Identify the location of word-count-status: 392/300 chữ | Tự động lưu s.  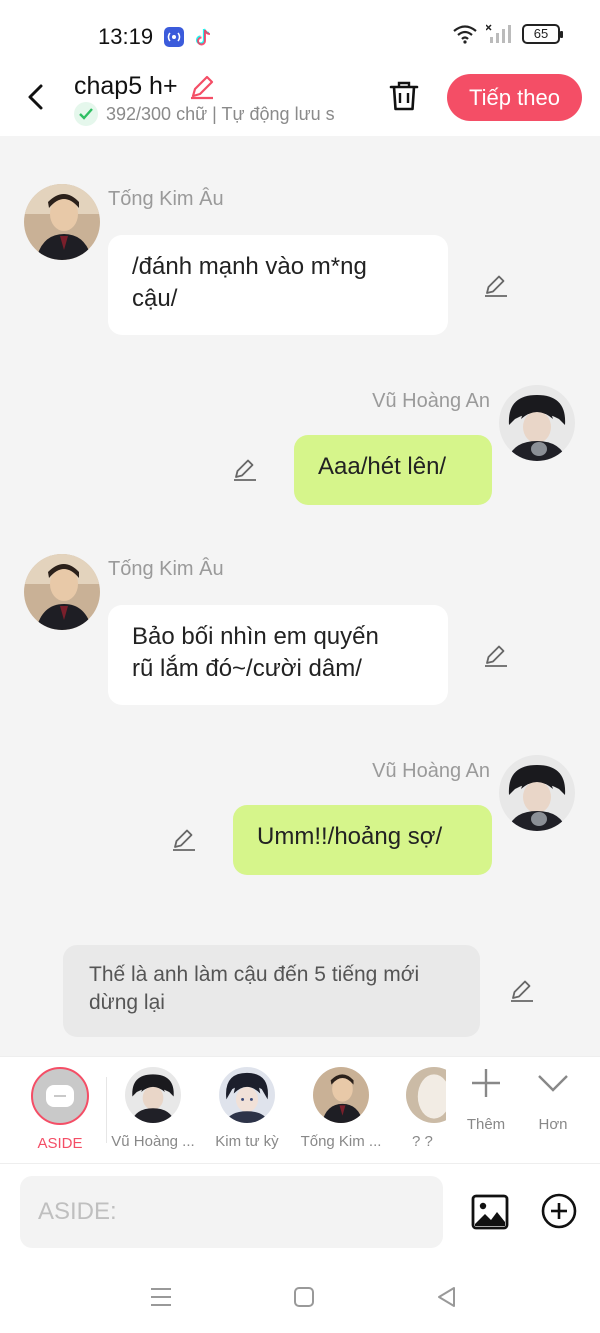
(220, 113).